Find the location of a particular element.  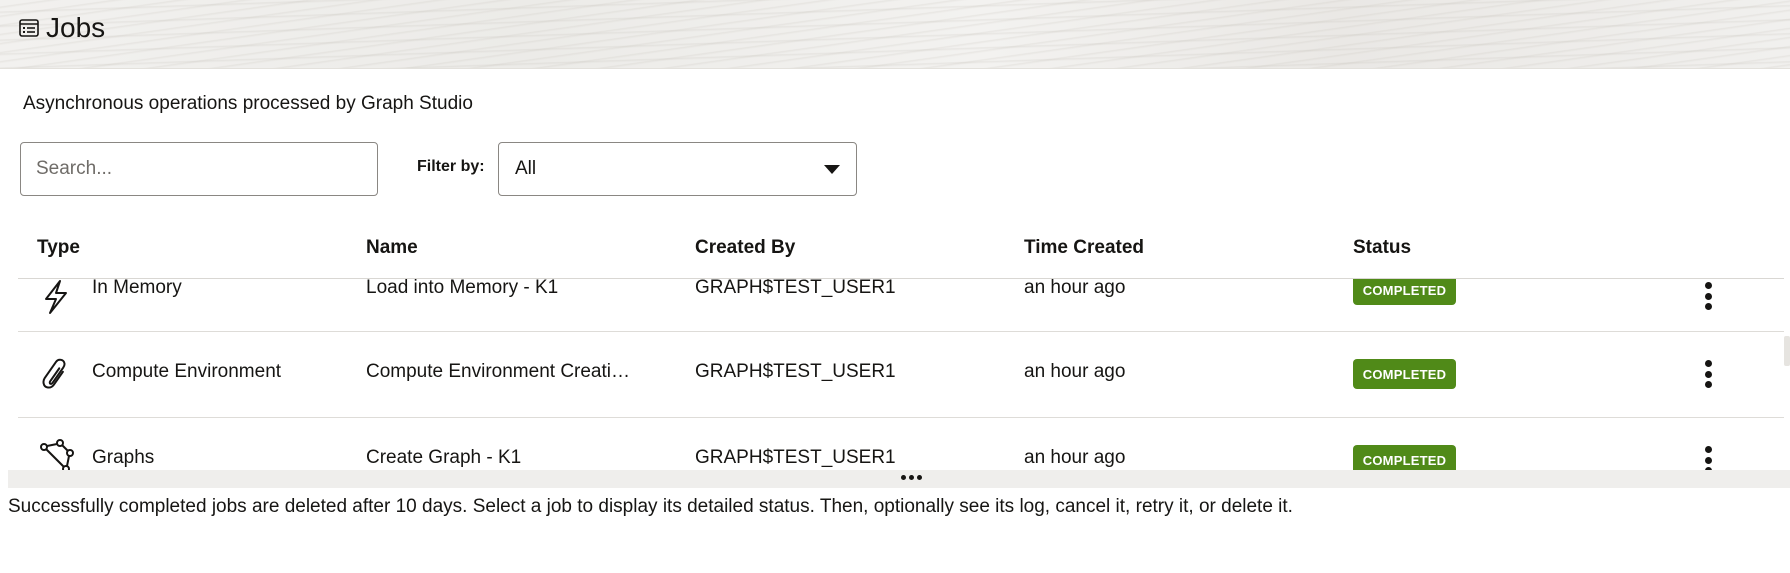

jobs-list-icon is located at coordinates (29, 28).